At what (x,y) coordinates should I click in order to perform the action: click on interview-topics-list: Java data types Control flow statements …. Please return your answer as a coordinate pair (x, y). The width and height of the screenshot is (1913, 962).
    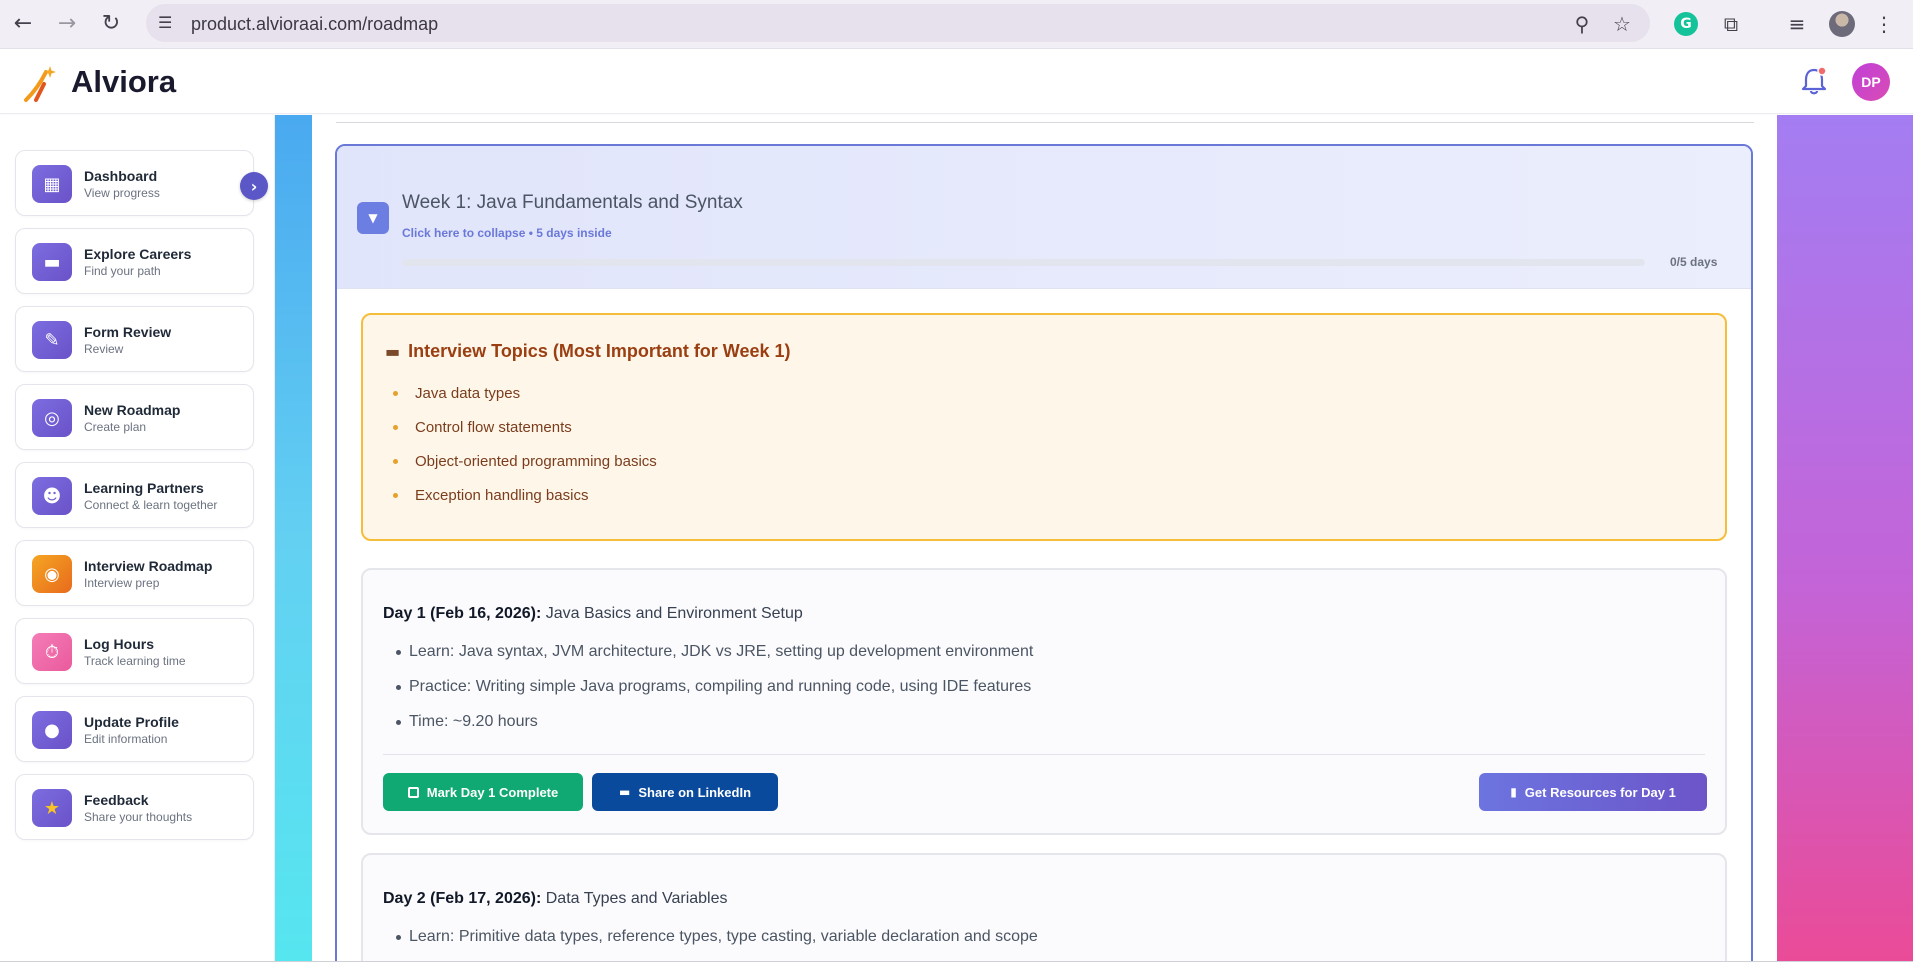
    Looking at the image, I should click on (524, 453).